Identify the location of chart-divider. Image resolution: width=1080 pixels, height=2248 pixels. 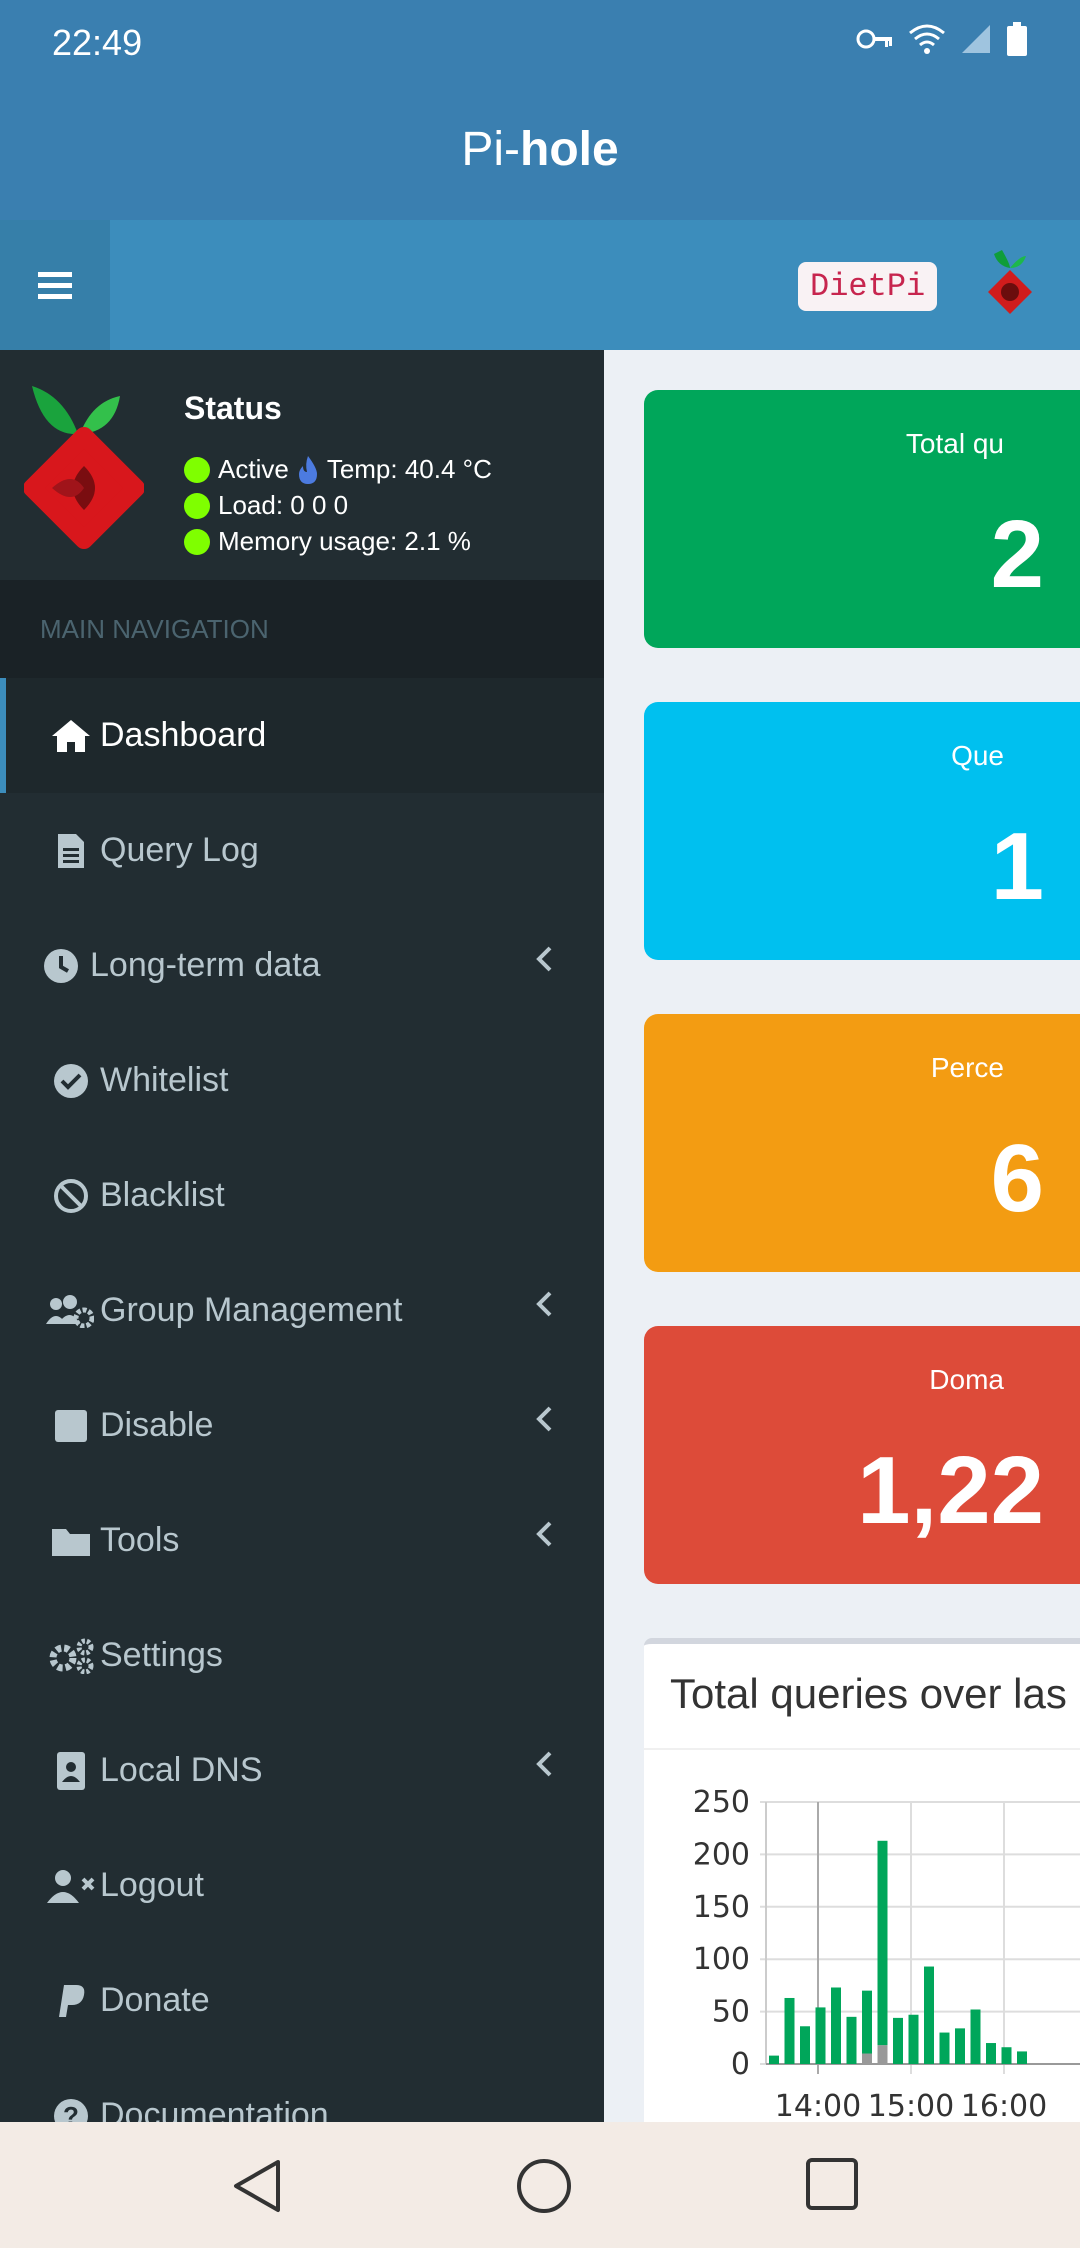
(862, 1749).